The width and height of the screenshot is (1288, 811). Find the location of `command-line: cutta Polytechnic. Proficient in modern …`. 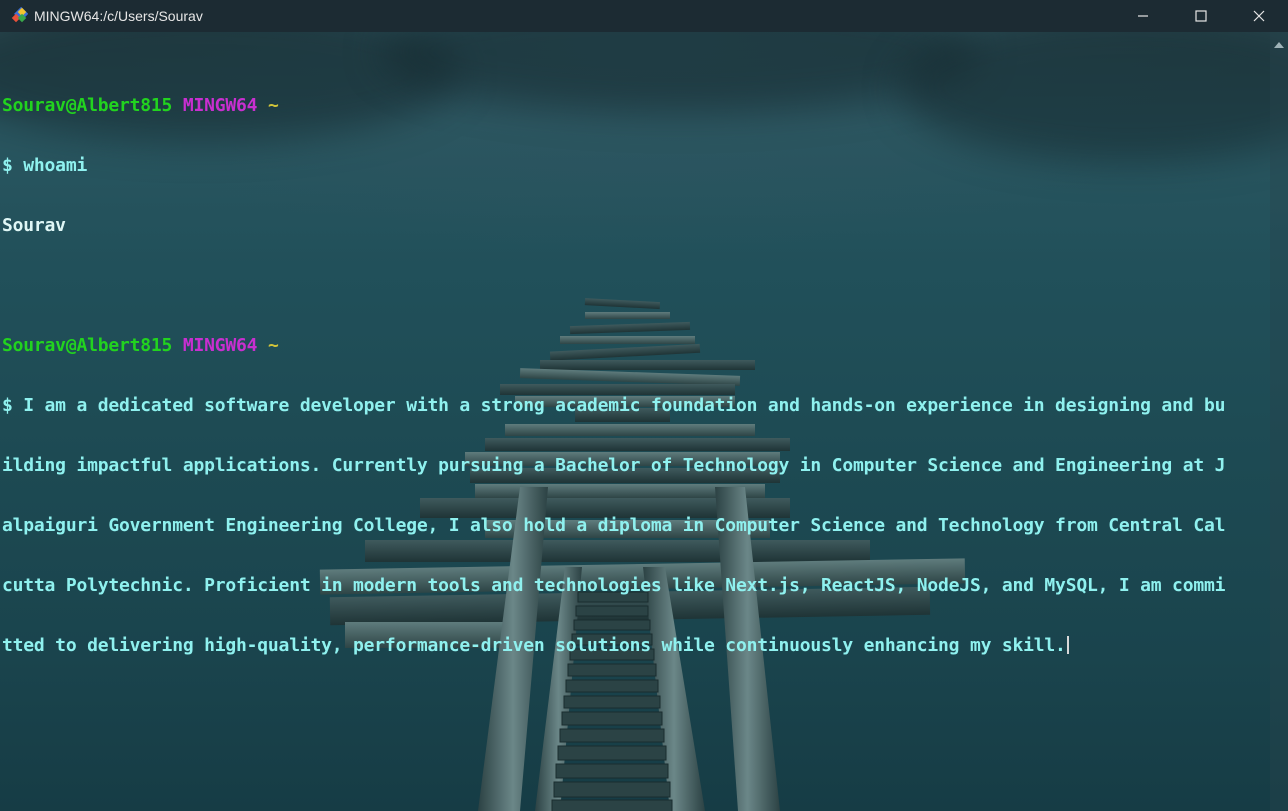

command-line: cutta Polytechnic. Proficient in modern … is located at coordinates (614, 585).